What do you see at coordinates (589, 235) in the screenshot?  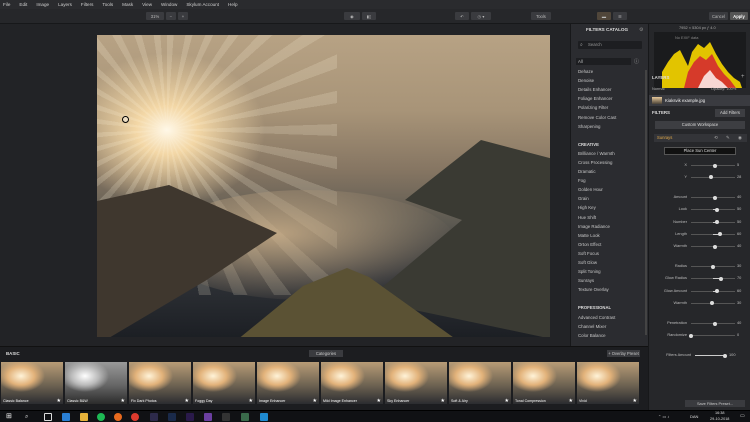 I see `catalog-item: Matte Look` at bounding box center [589, 235].